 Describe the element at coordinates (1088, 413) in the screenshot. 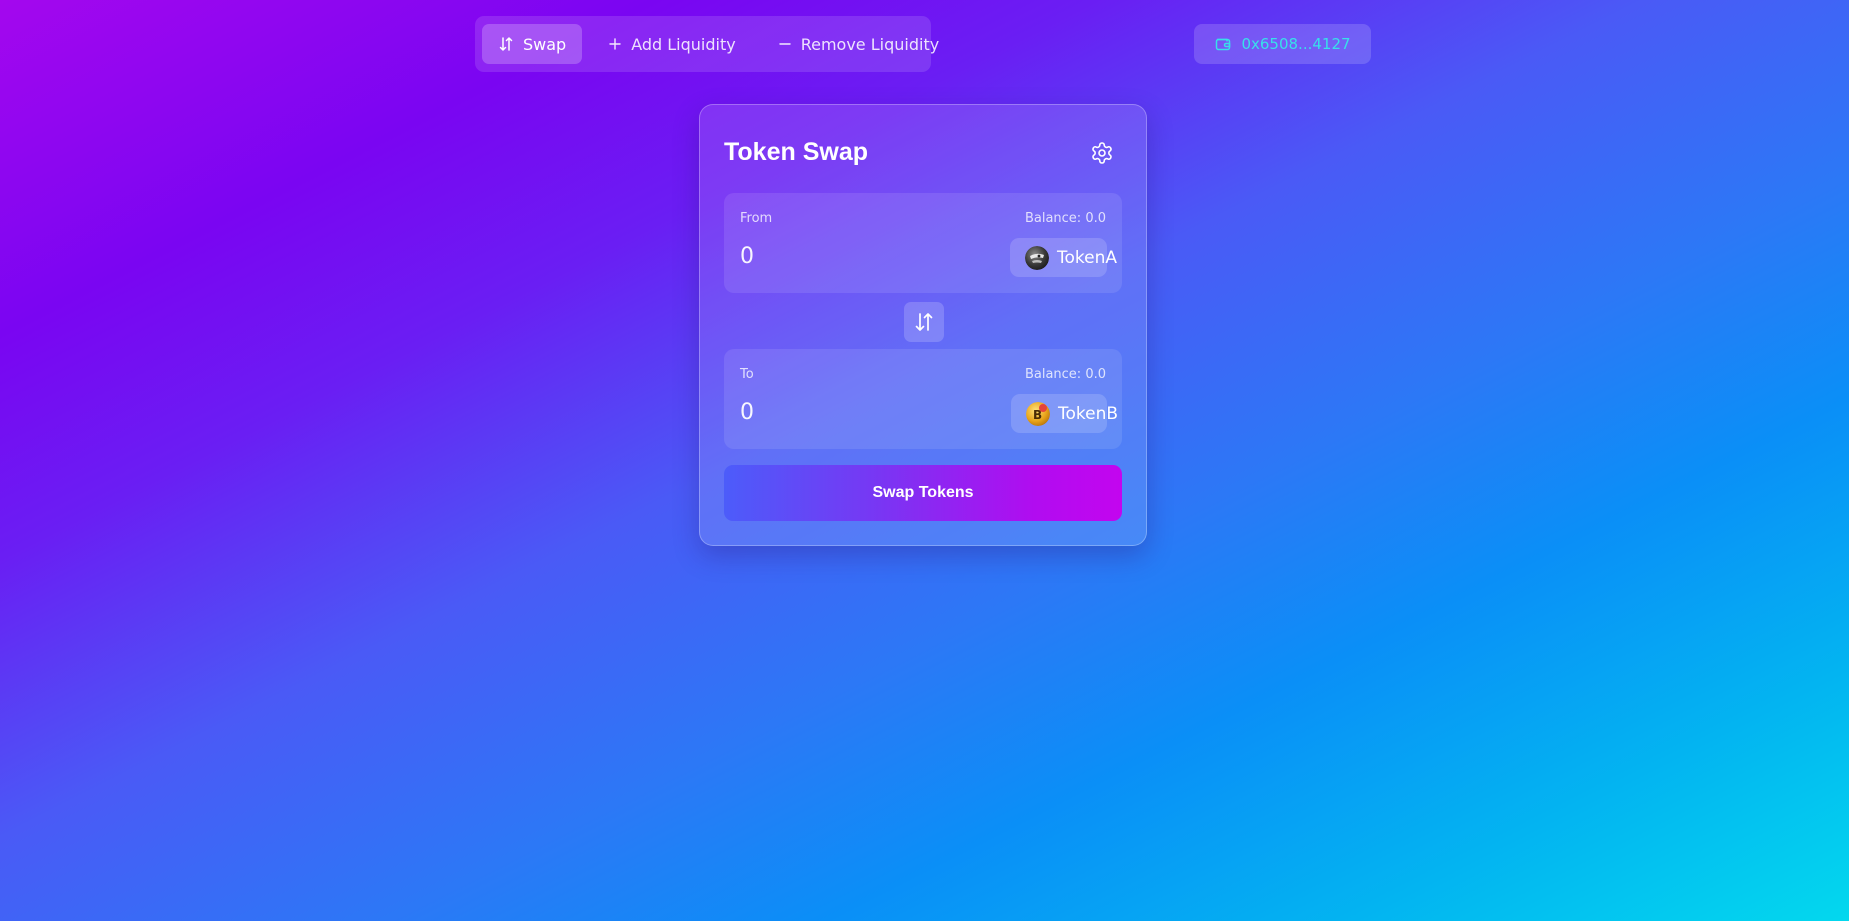

I see `to-token-name: TokenB` at that location.